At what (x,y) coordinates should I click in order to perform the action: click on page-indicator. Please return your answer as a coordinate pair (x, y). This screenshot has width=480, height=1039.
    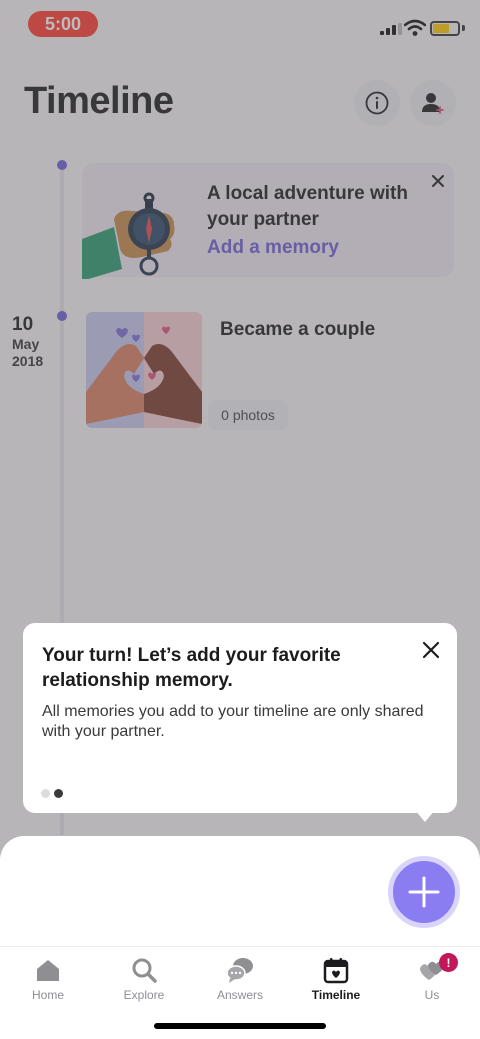
    Looking at the image, I should click on (54, 791).